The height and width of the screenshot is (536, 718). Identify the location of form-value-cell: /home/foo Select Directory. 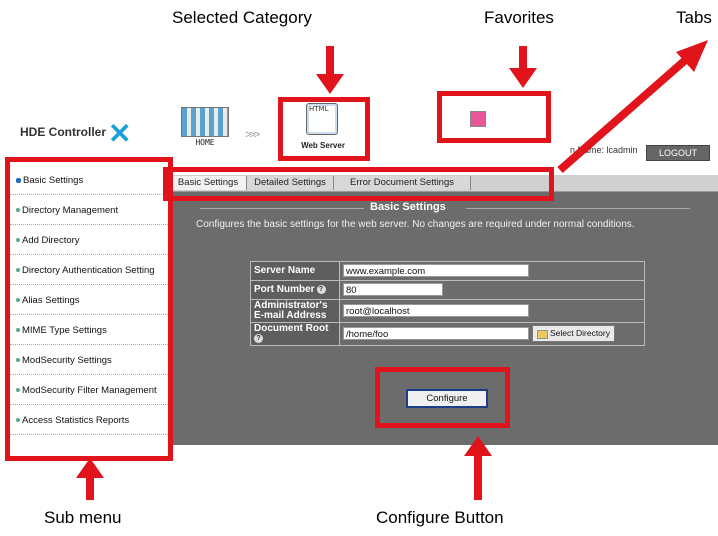
(492, 334).